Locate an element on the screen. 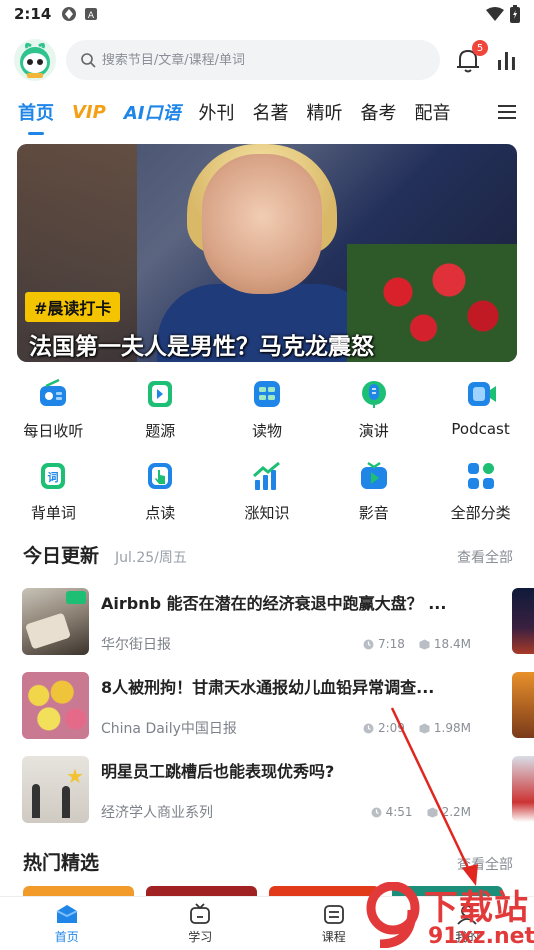 This screenshot has height=950, width=534. banner-tag: #晨读打卡 is located at coordinates (73, 307).